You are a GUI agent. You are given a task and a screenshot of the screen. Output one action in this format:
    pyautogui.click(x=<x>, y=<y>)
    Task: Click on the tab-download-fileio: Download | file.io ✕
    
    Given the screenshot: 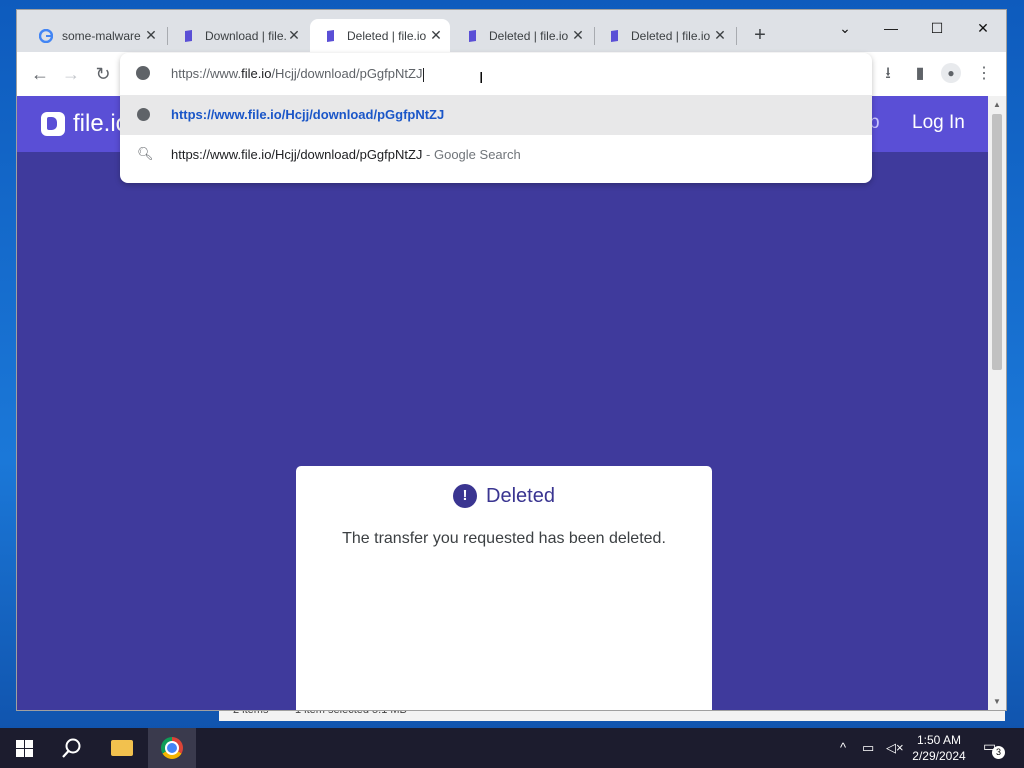 What is the action you would take?
    pyautogui.click(x=238, y=35)
    